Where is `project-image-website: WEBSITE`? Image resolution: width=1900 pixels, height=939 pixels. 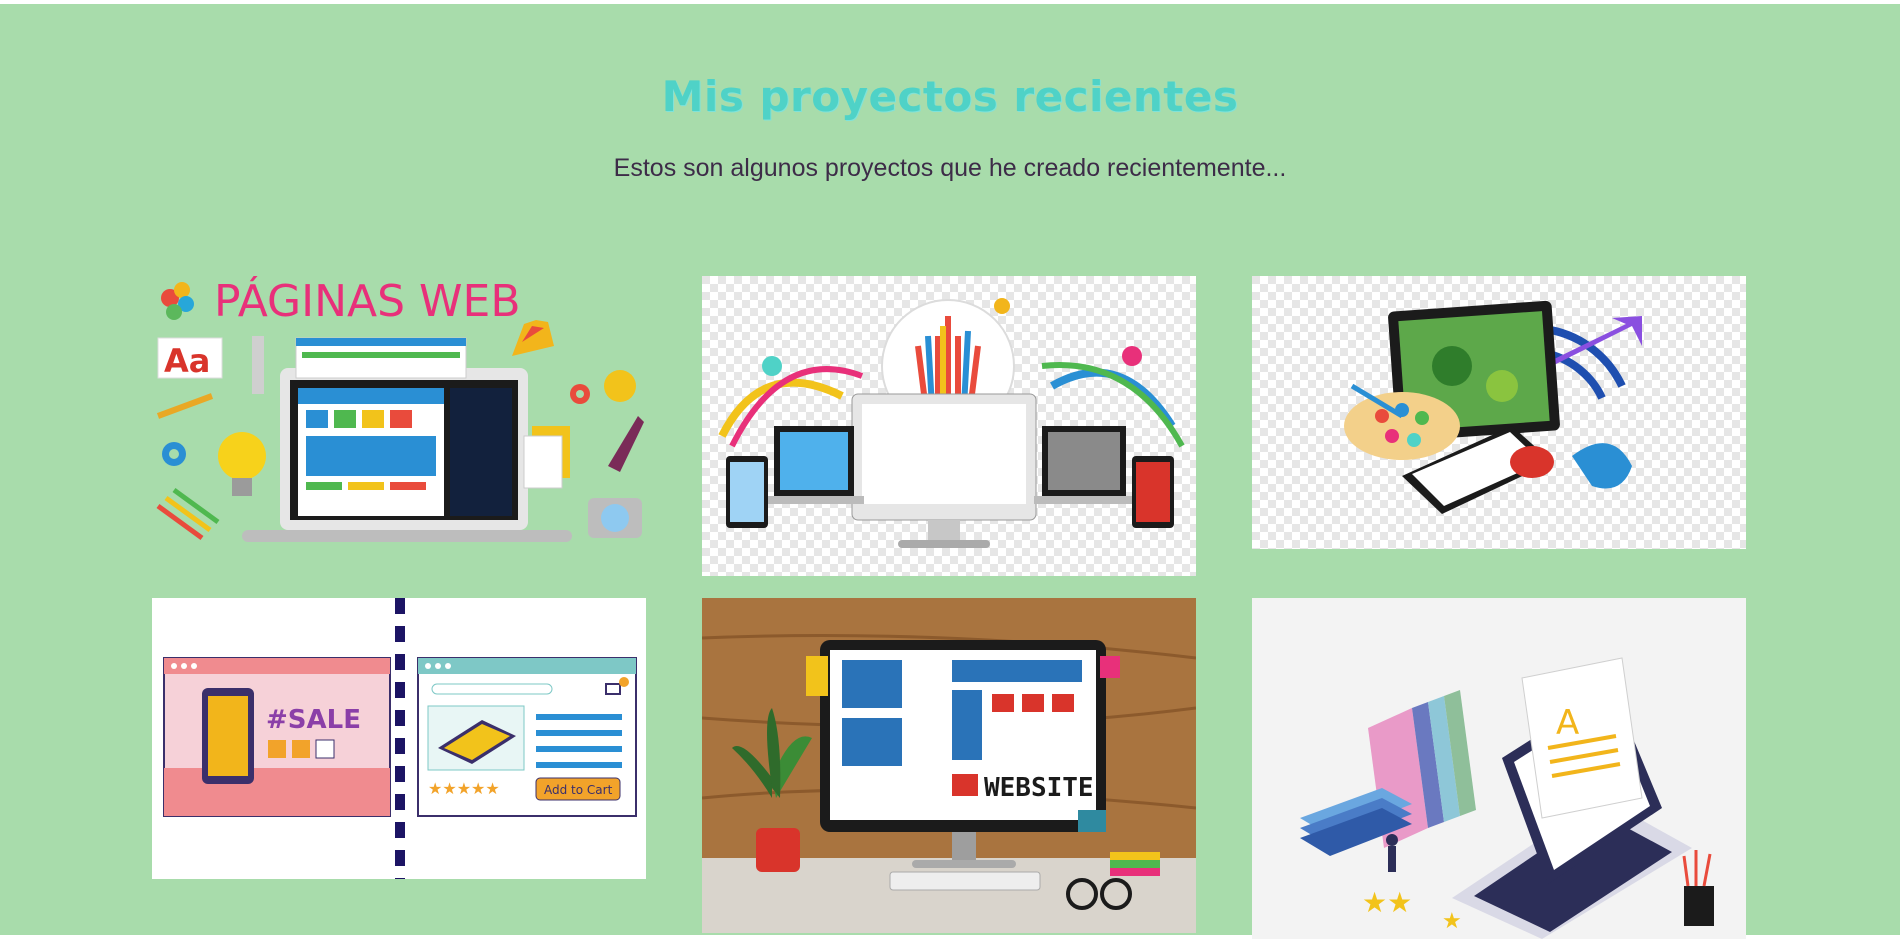
project-image-website: WEBSITE is located at coordinates (949, 765).